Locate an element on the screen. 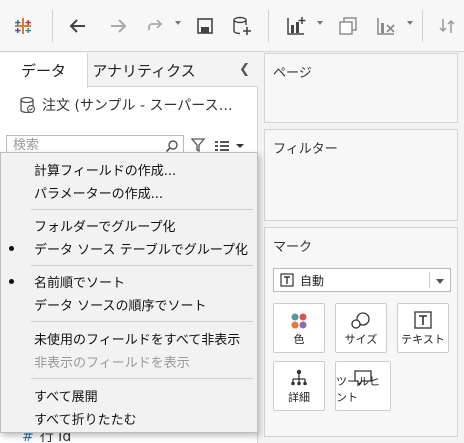  menu-item-sort-by-name: 名前順でソート is located at coordinates (129, 281).